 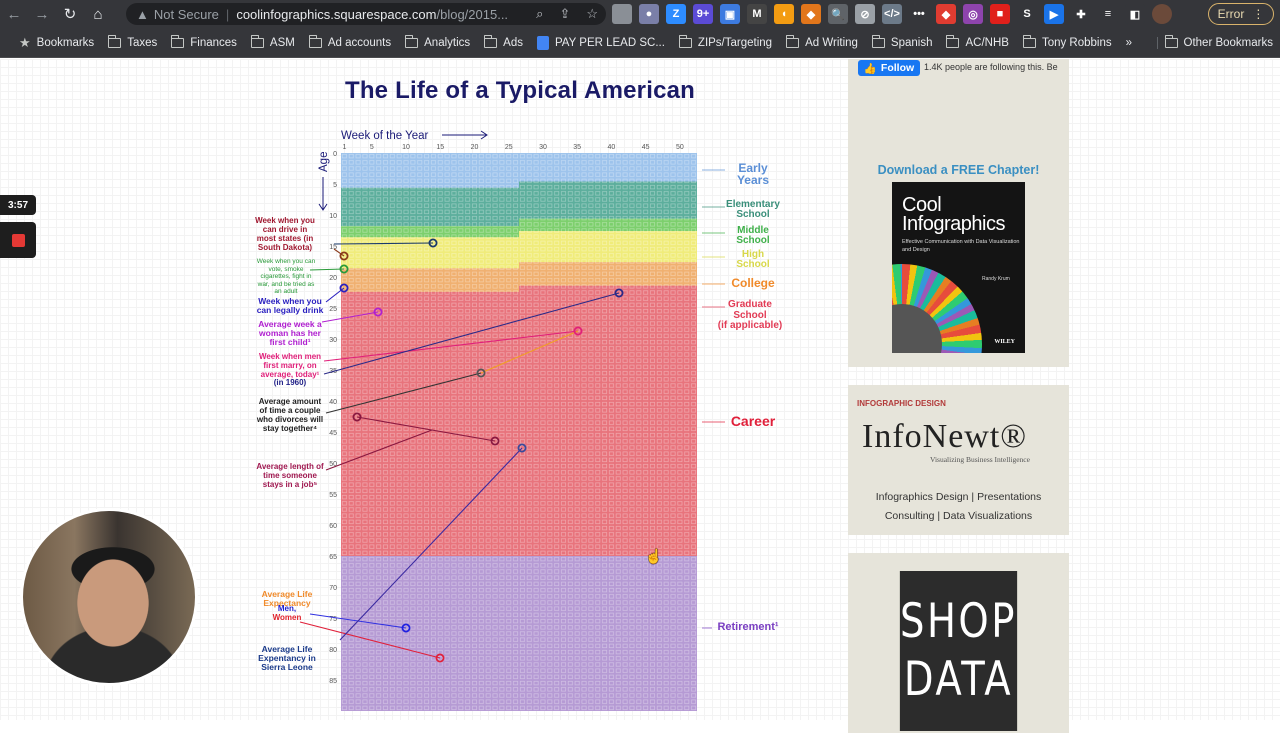 What do you see at coordinates (333, 216) in the screenshot?
I see `y-tick-label: 10` at bounding box center [333, 216].